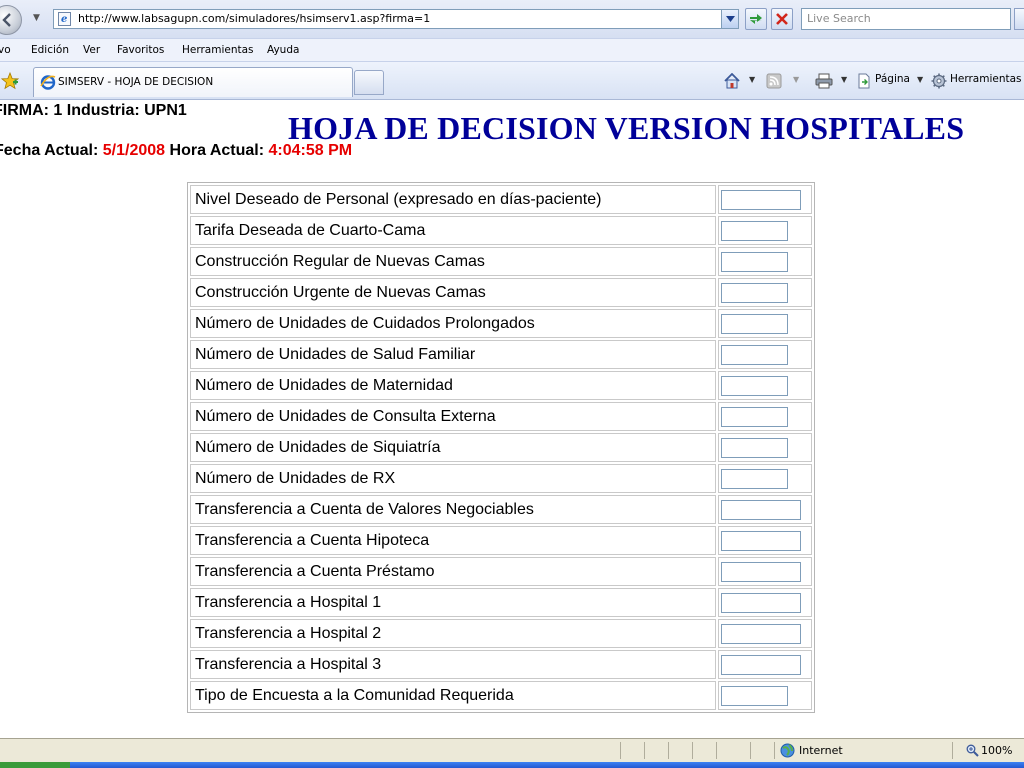 This screenshot has width=1024, height=768. Describe the element at coordinates (218, 50) in the screenshot. I see `menu-herramientas: Herramientas` at that location.